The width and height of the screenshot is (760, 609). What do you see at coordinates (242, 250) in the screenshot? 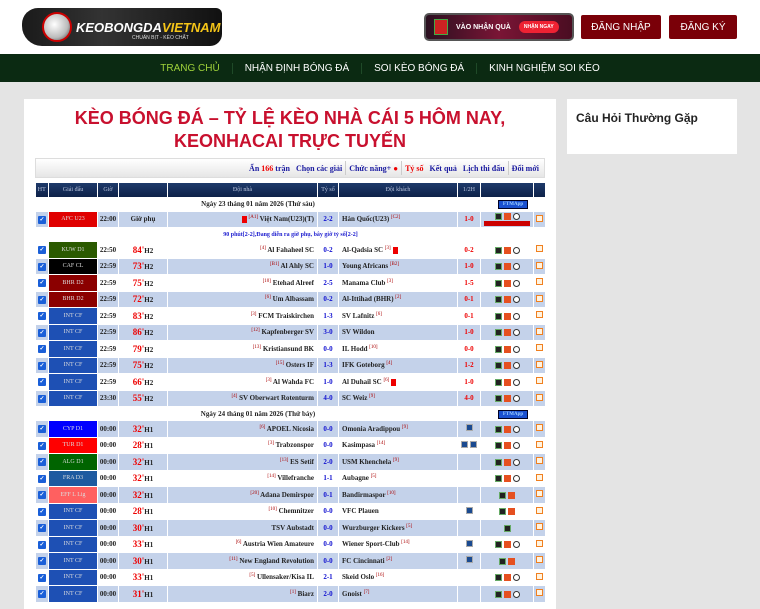
I see `home-team: [4] Al Fahaheel SC` at bounding box center [242, 250].